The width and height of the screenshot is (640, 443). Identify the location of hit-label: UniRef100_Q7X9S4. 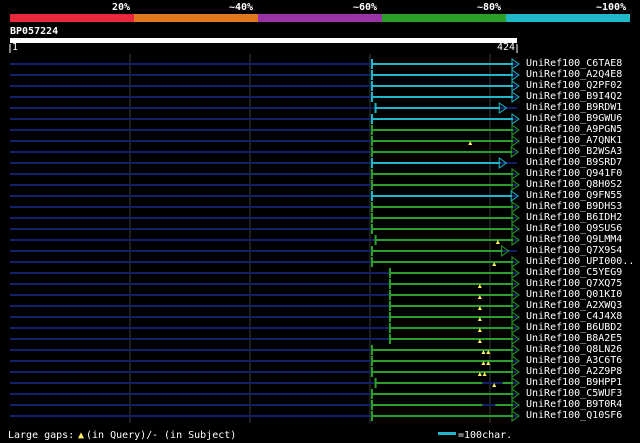
(574, 250).